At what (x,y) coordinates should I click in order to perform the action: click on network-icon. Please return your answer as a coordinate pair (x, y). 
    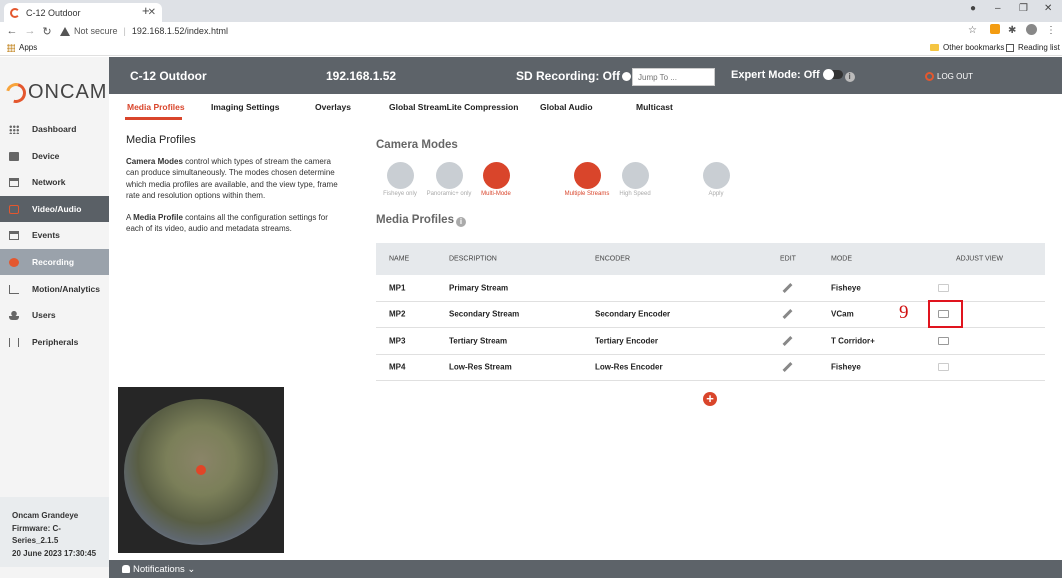
    Looking at the image, I should click on (14, 182).